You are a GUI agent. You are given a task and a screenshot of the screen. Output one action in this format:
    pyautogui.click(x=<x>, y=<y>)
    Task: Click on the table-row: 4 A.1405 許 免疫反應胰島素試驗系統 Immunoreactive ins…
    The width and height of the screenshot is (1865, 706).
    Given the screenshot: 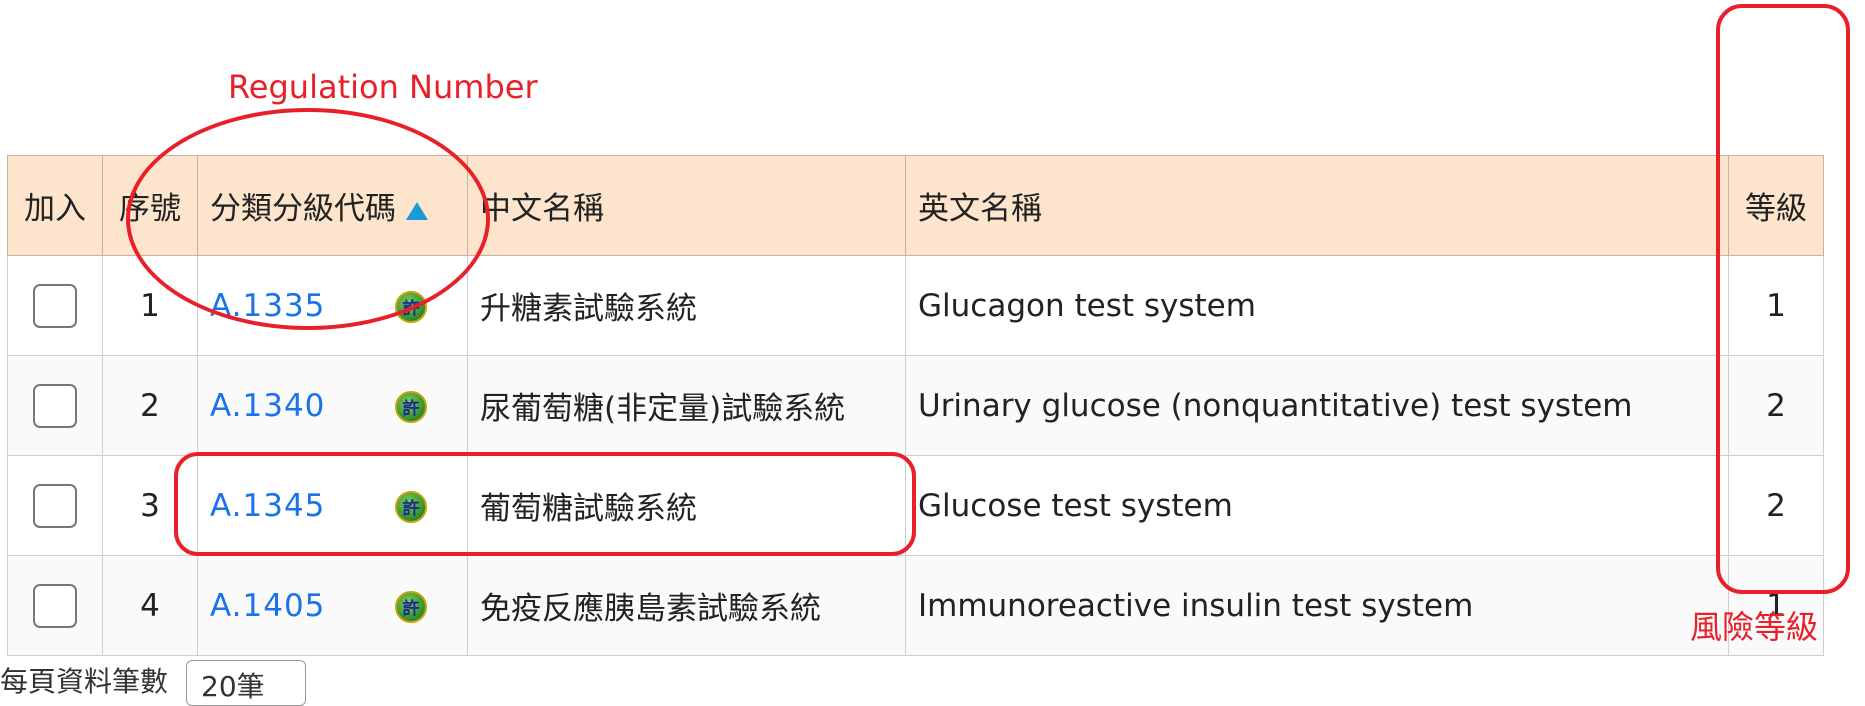 What is the action you would take?
    pyautogui.click(x=915, y=605)
    